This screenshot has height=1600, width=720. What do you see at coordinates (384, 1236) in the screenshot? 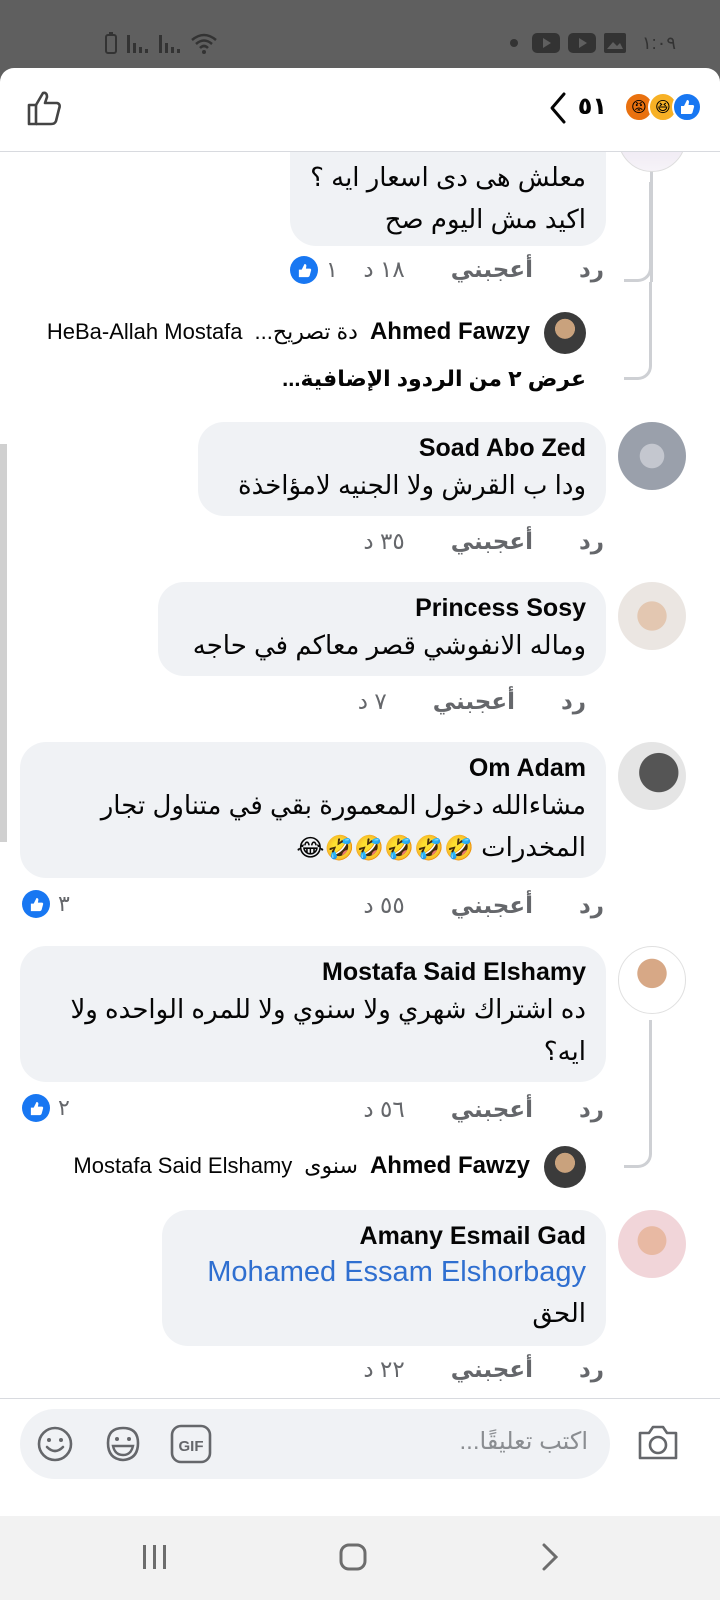
I see `comment-author: Amany Esmail Gad` at bounding box center [384, 1236].